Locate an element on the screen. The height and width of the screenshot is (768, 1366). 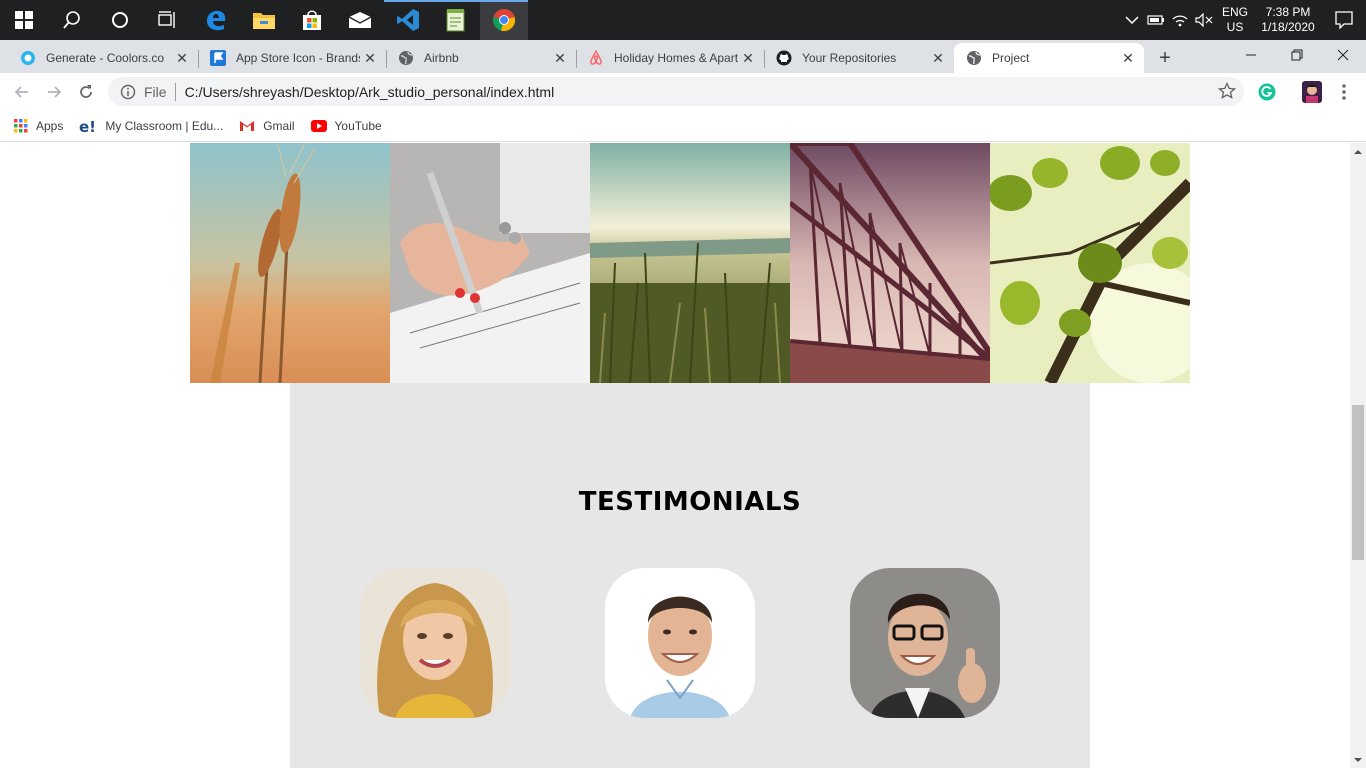
svg-text: e! is located at coordinates (87, 126).